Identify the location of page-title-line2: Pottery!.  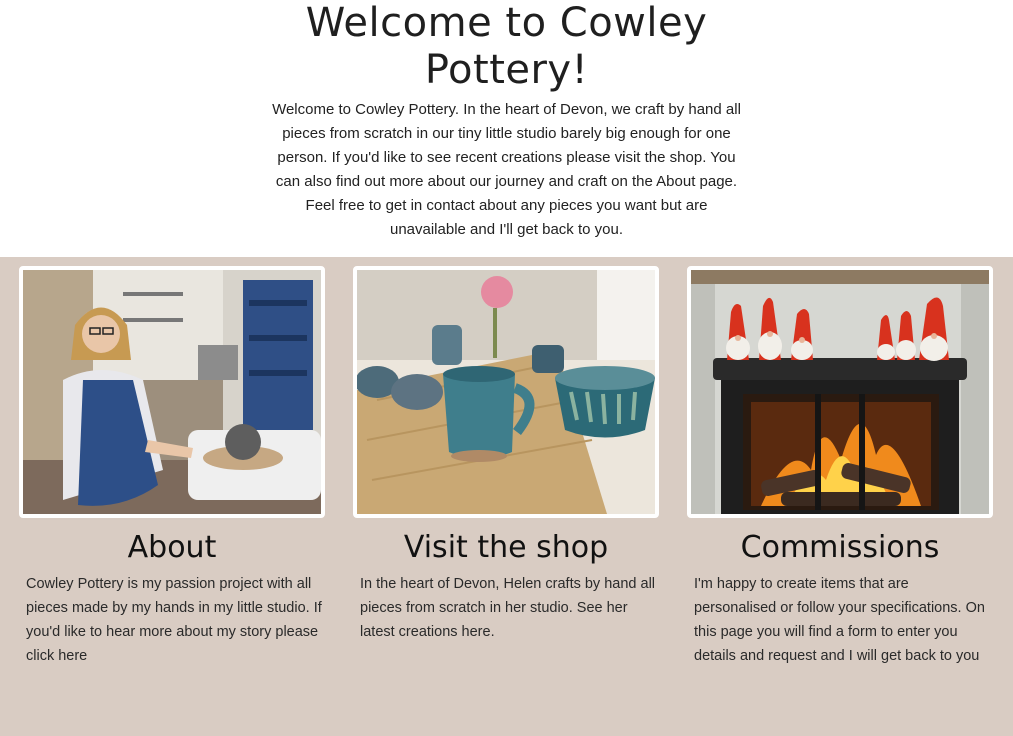
(506, 70).